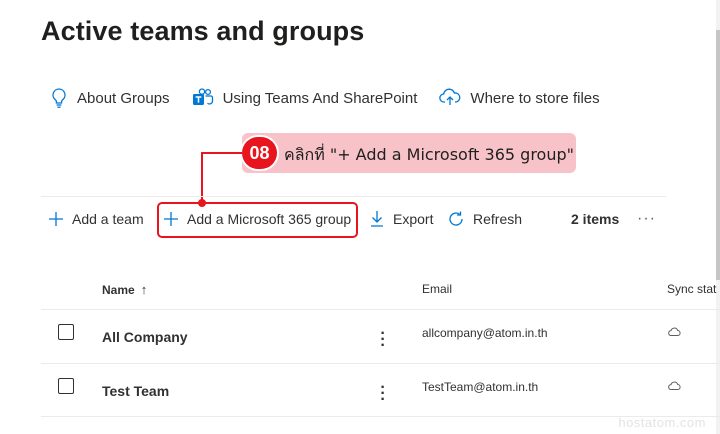 The height and width of the screenshot is (434, 720). What do you see at coordinates (498, 219) in the screenshot?
I see `refresh-label: Refresh` at bounding box center [498, 219].